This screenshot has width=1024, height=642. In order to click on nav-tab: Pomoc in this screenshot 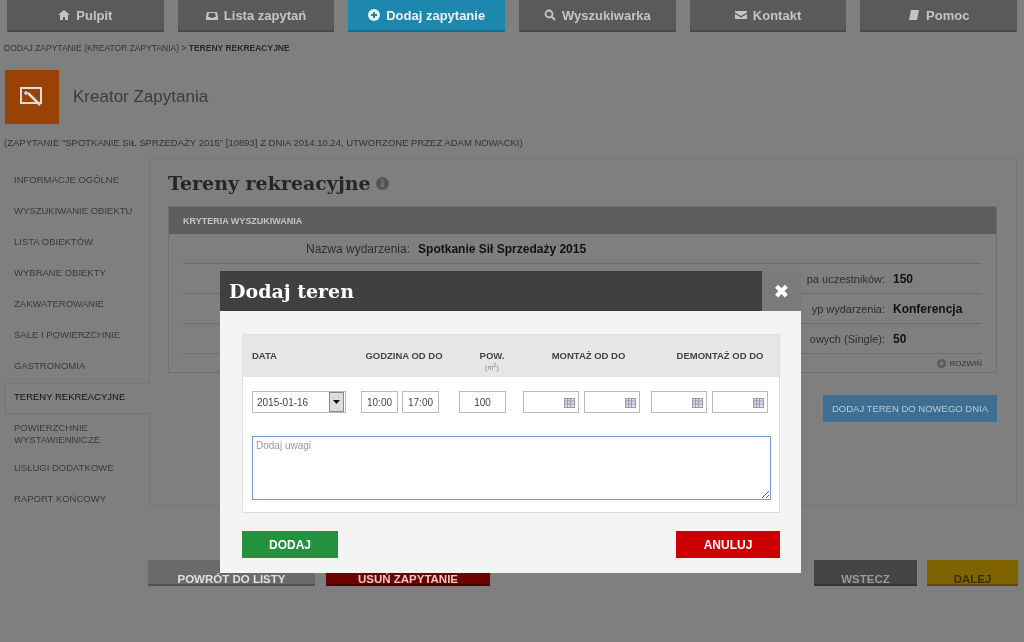, I will do `click(939, 16)`.